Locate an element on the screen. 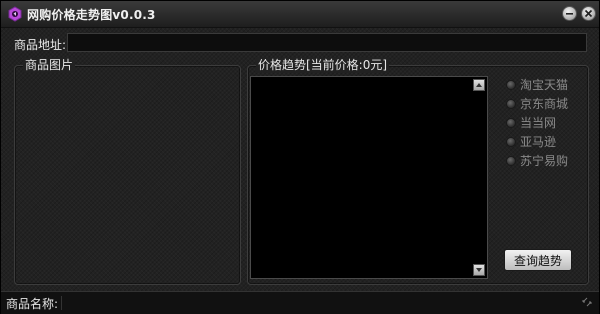 The height and width of the screenshot is (314, 600). arrow-down-icon is located at coordinates (479, 270).